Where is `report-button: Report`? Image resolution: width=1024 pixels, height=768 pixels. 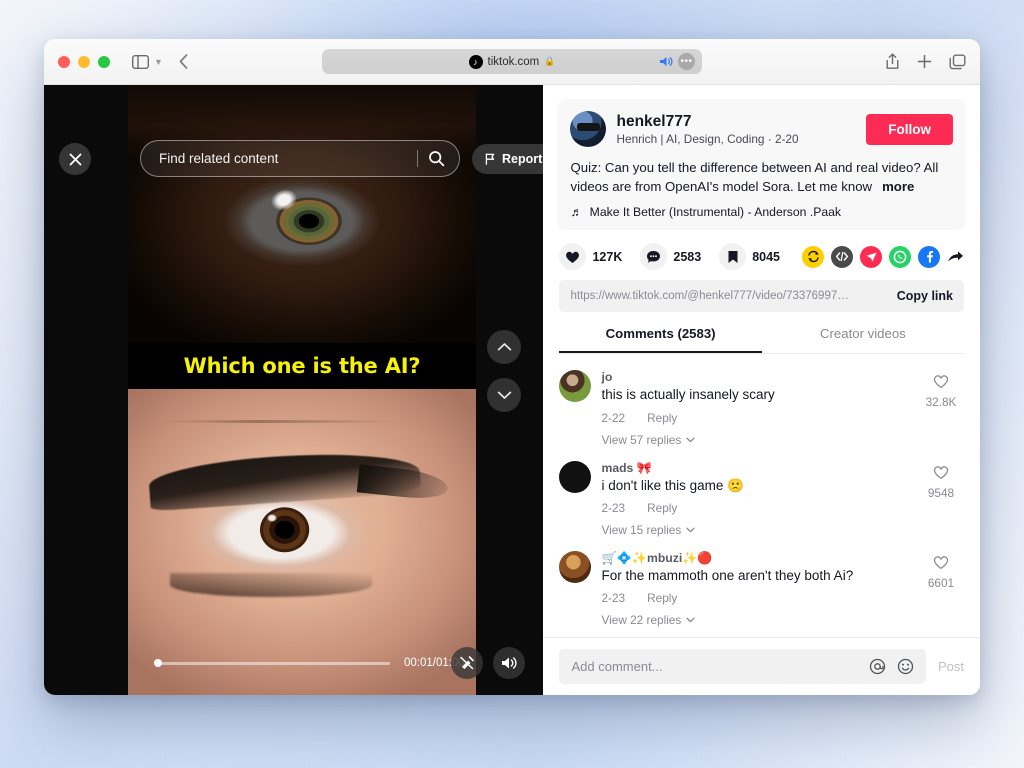 report-button: Report is located at coordinates (508, 158).